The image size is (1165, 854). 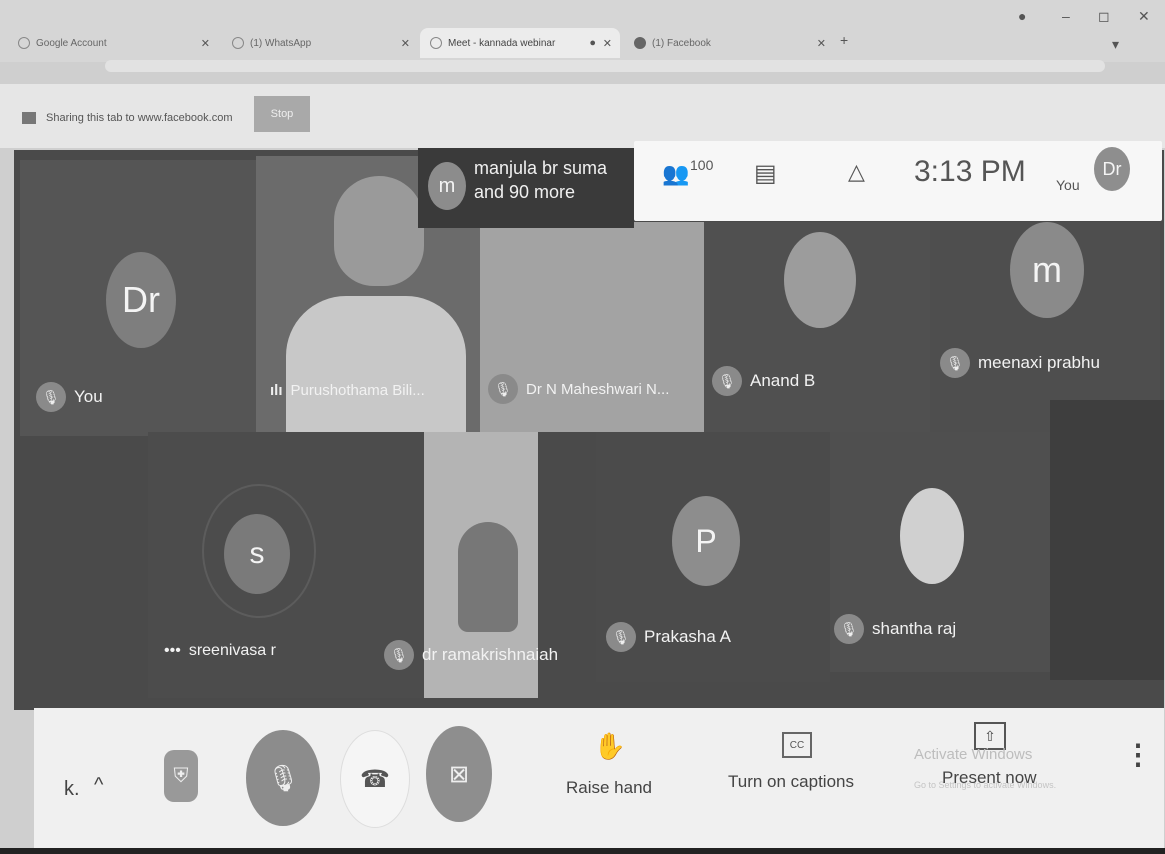 I want to click on avatar: s, so click(x=257, y=554).